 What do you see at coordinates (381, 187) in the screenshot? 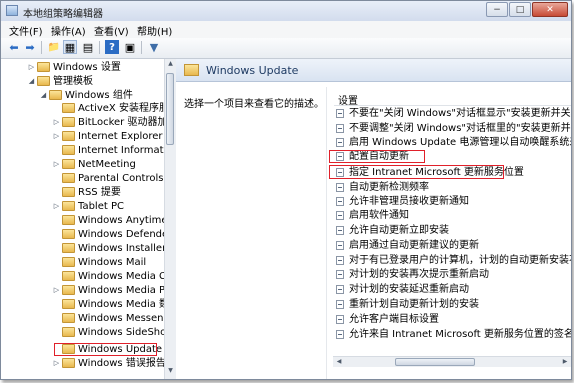
I see `policy-row: 自动更新检测频率` at bounding box center [381, 187].